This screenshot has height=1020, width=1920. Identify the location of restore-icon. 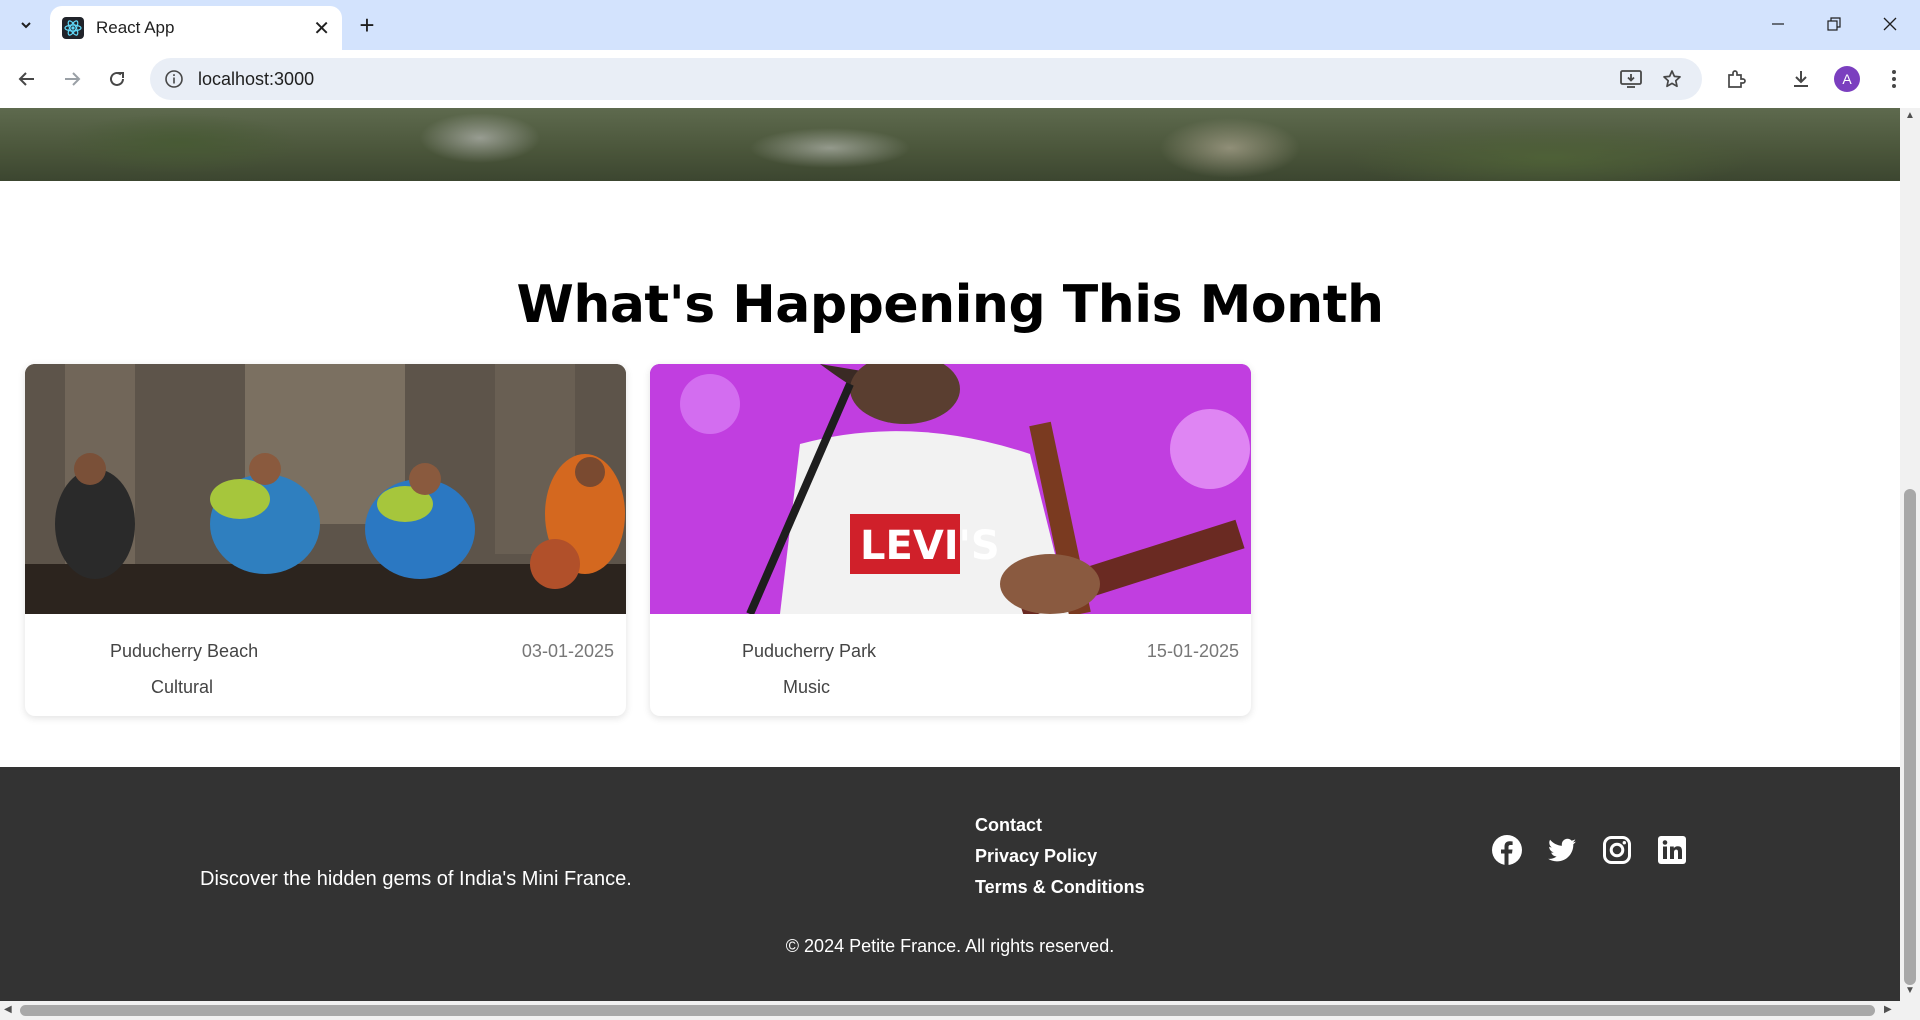
(1834, 24).